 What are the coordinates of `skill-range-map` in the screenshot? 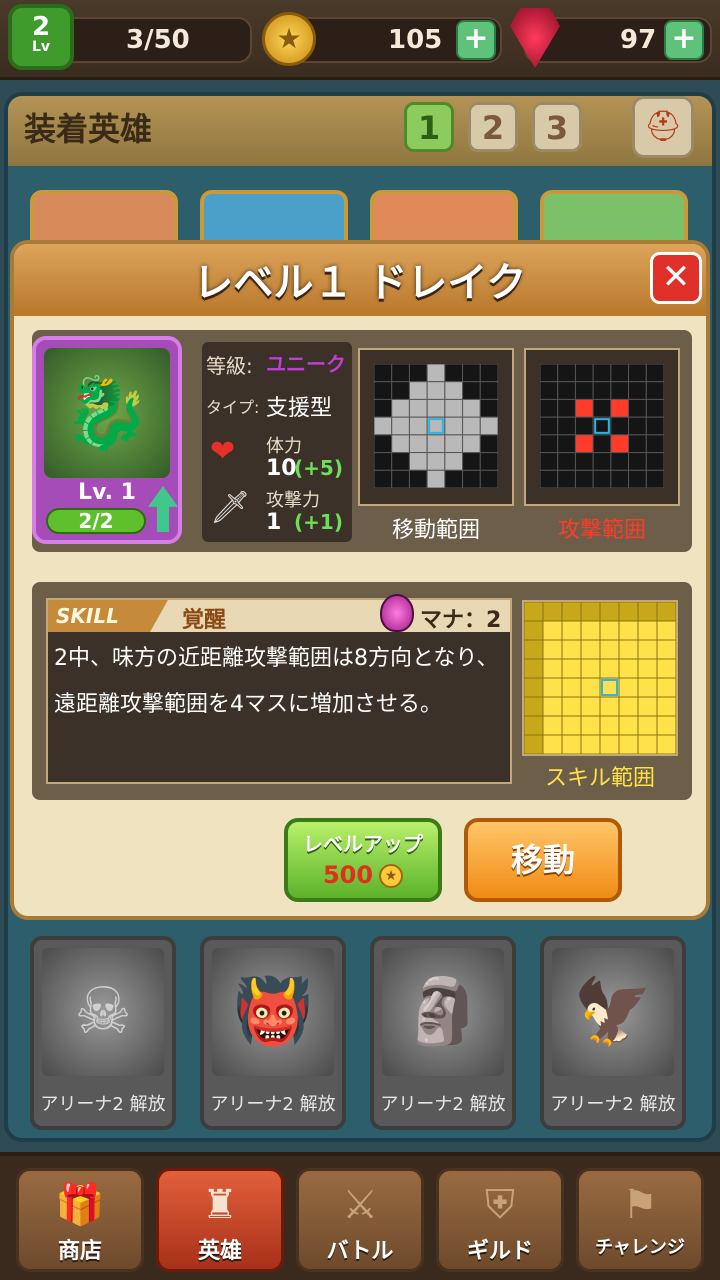 It's located at (600, 678).